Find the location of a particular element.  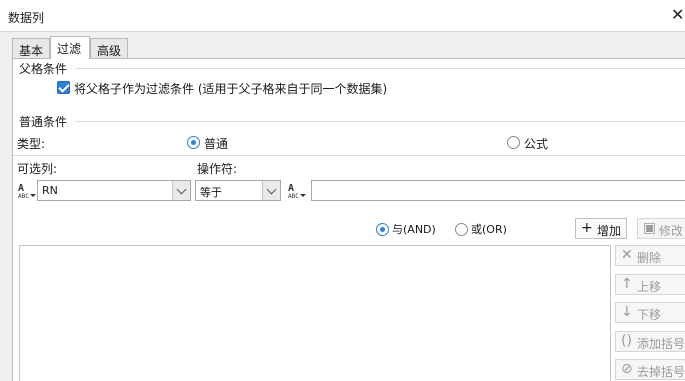

add-button: + 增加 is located at coordinates (601, 228).